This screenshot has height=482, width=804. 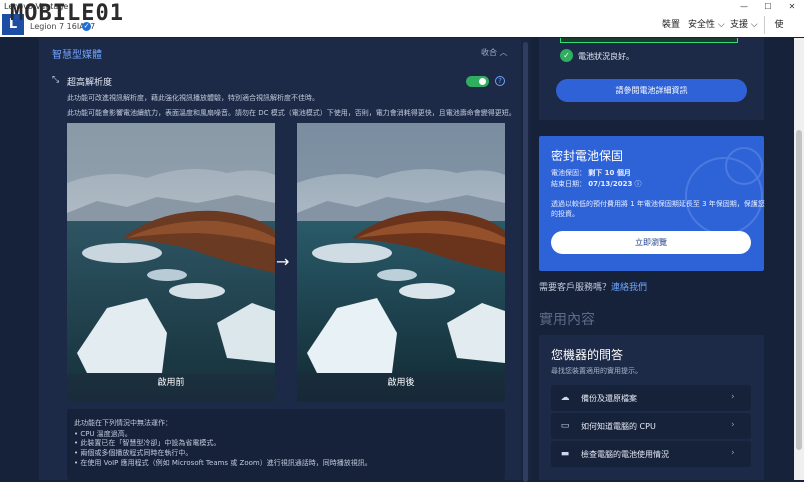 I want to click on minimize-icon: —, so click(x=744, y=6).